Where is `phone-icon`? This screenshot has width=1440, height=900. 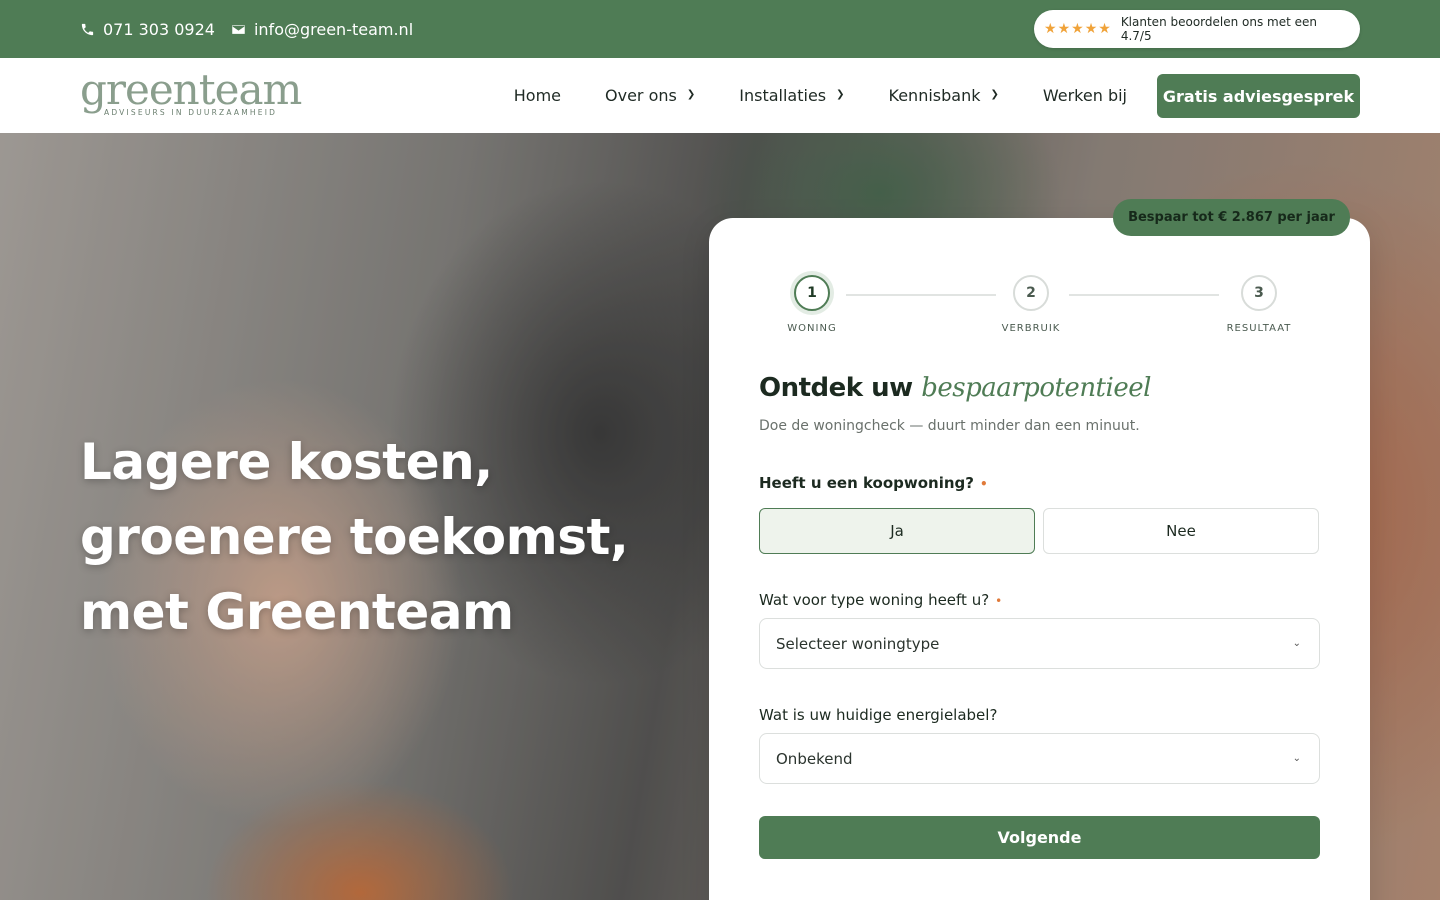 phone-icon is located at coordinates (87, 29).